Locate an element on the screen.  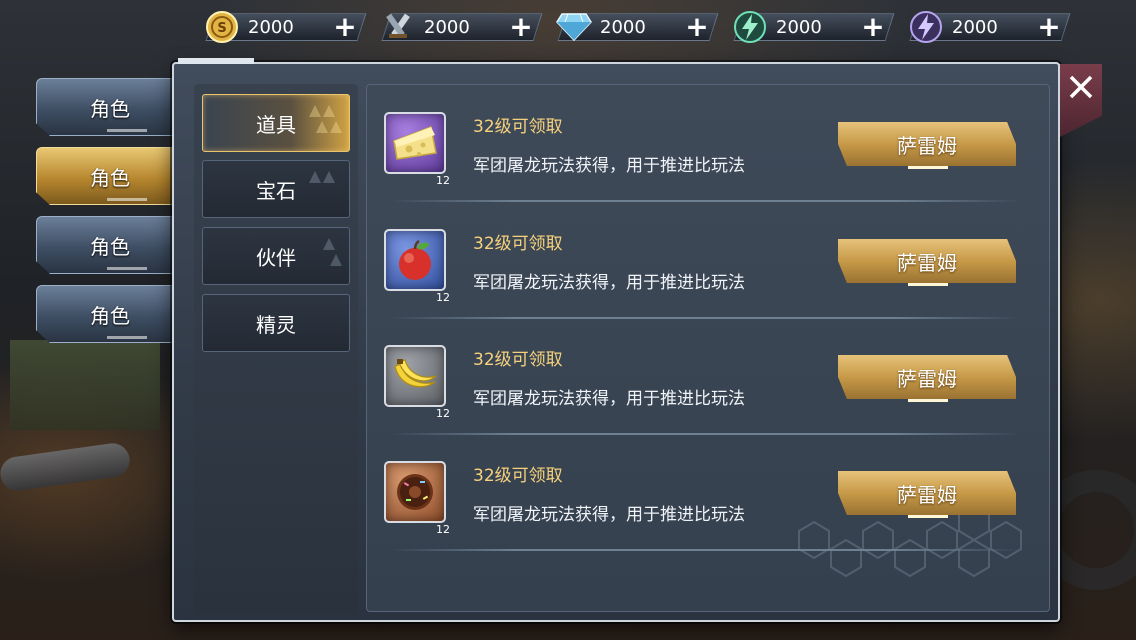
side-tab-character-active: 角色 is located at coordinates (110, 176).